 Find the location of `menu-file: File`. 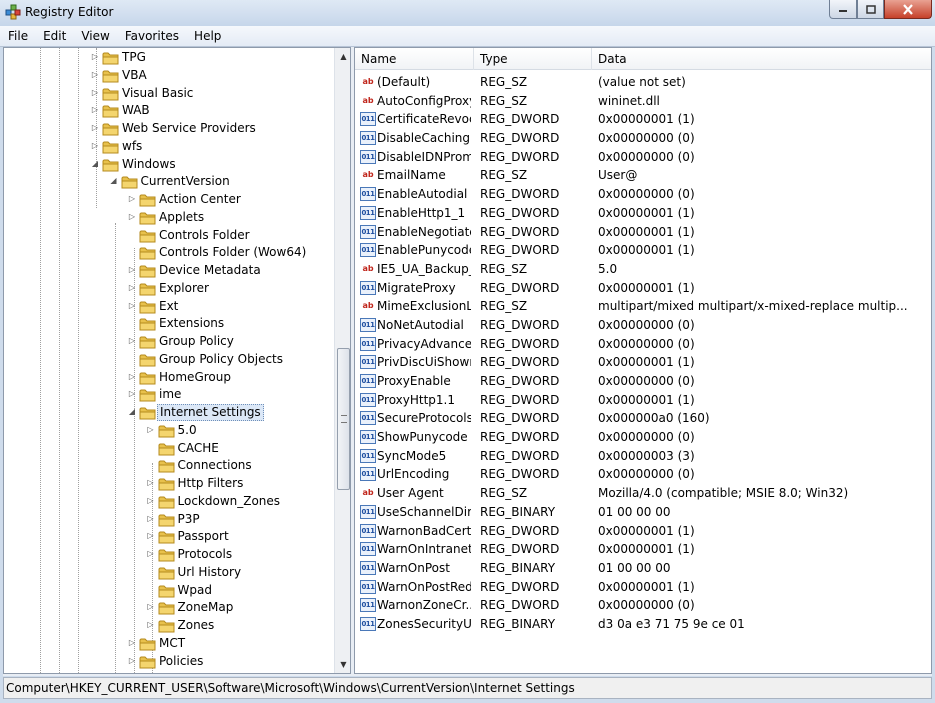

menu-file: File is located at coordinates (17, 36).